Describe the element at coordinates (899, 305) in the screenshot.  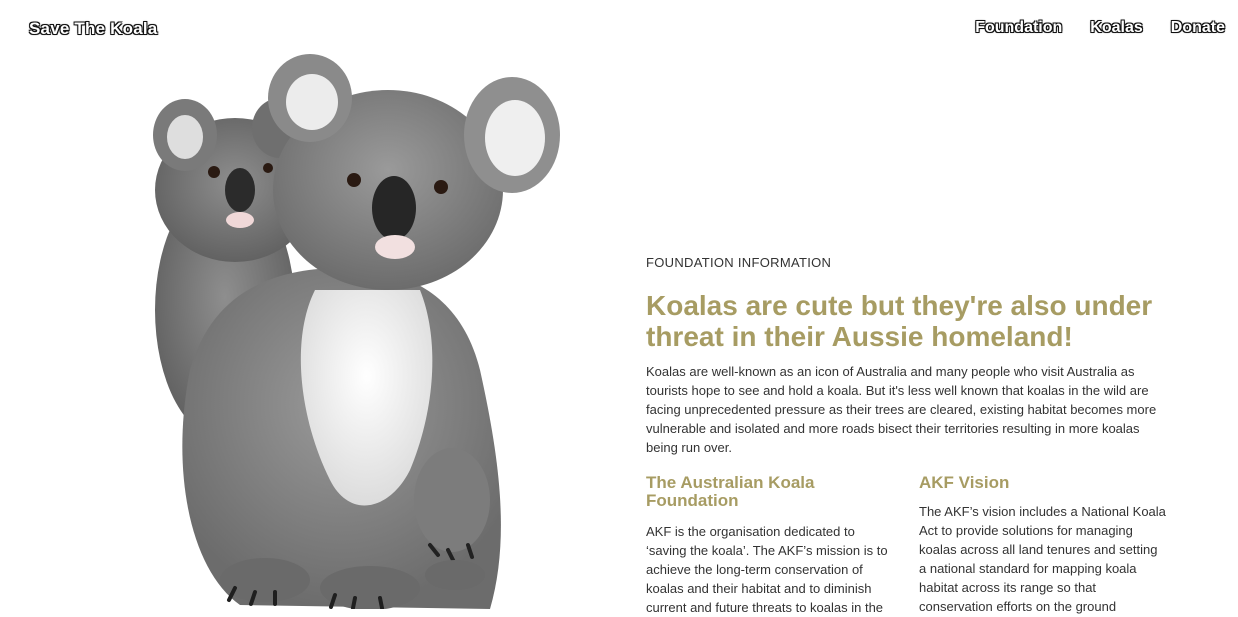
I see `headline-line-1: Koalas are cute but they're also under` at that location.